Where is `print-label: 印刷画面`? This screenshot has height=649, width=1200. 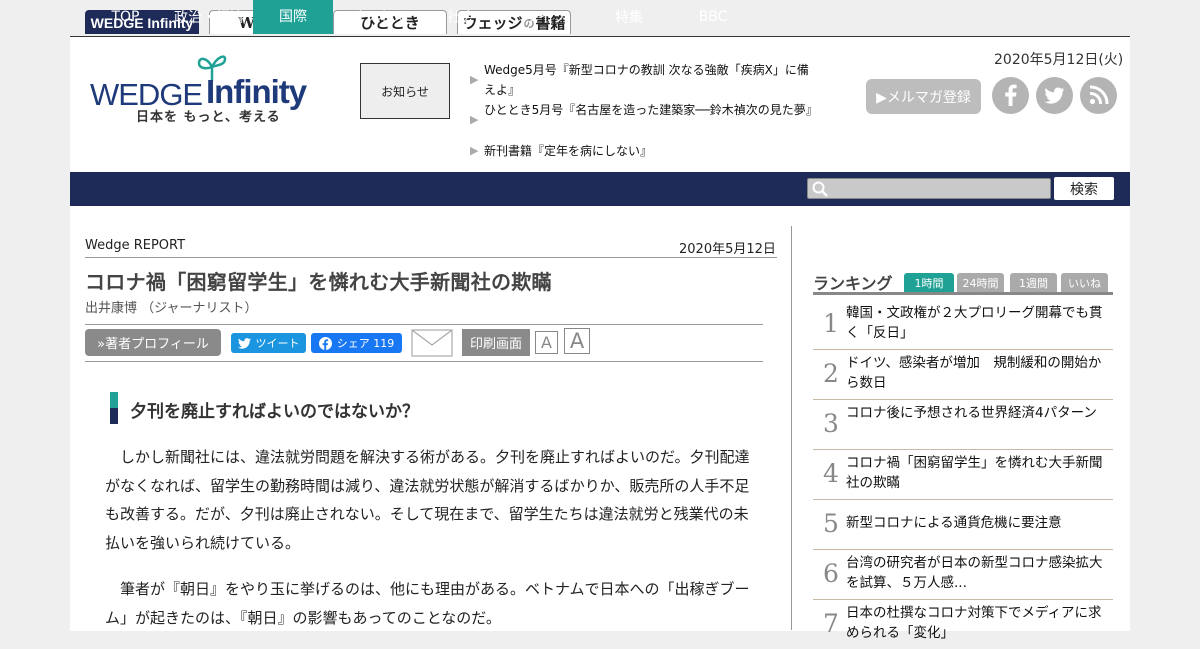 print-label: 印刷画面 is located at coordinates (495, 344).